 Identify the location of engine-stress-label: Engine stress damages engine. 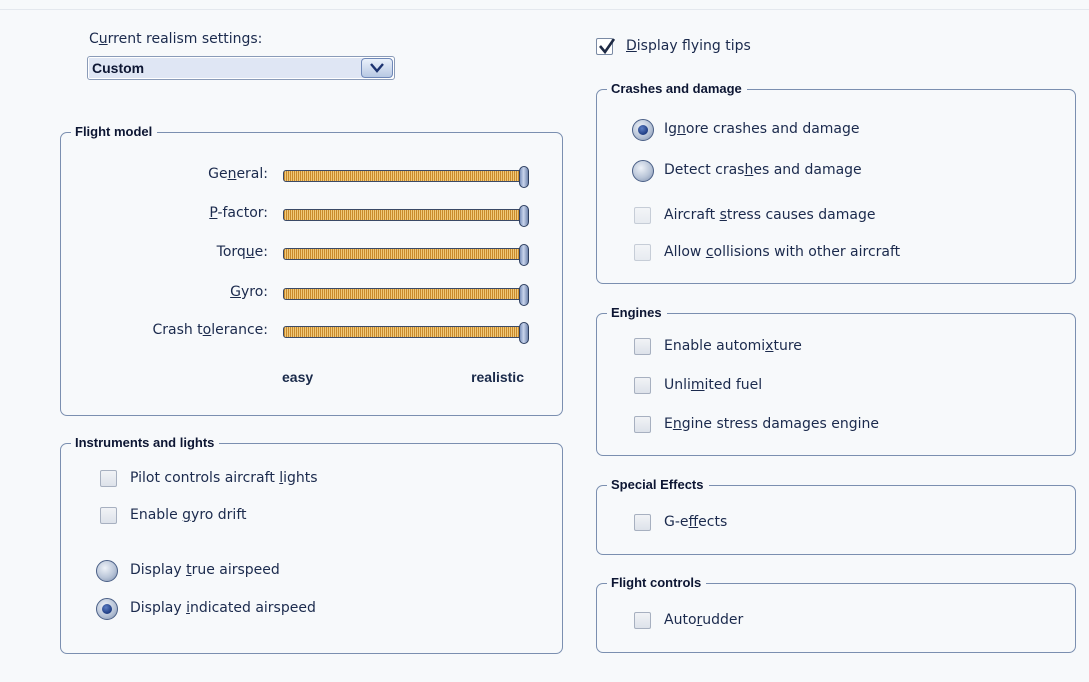
(772, 424).